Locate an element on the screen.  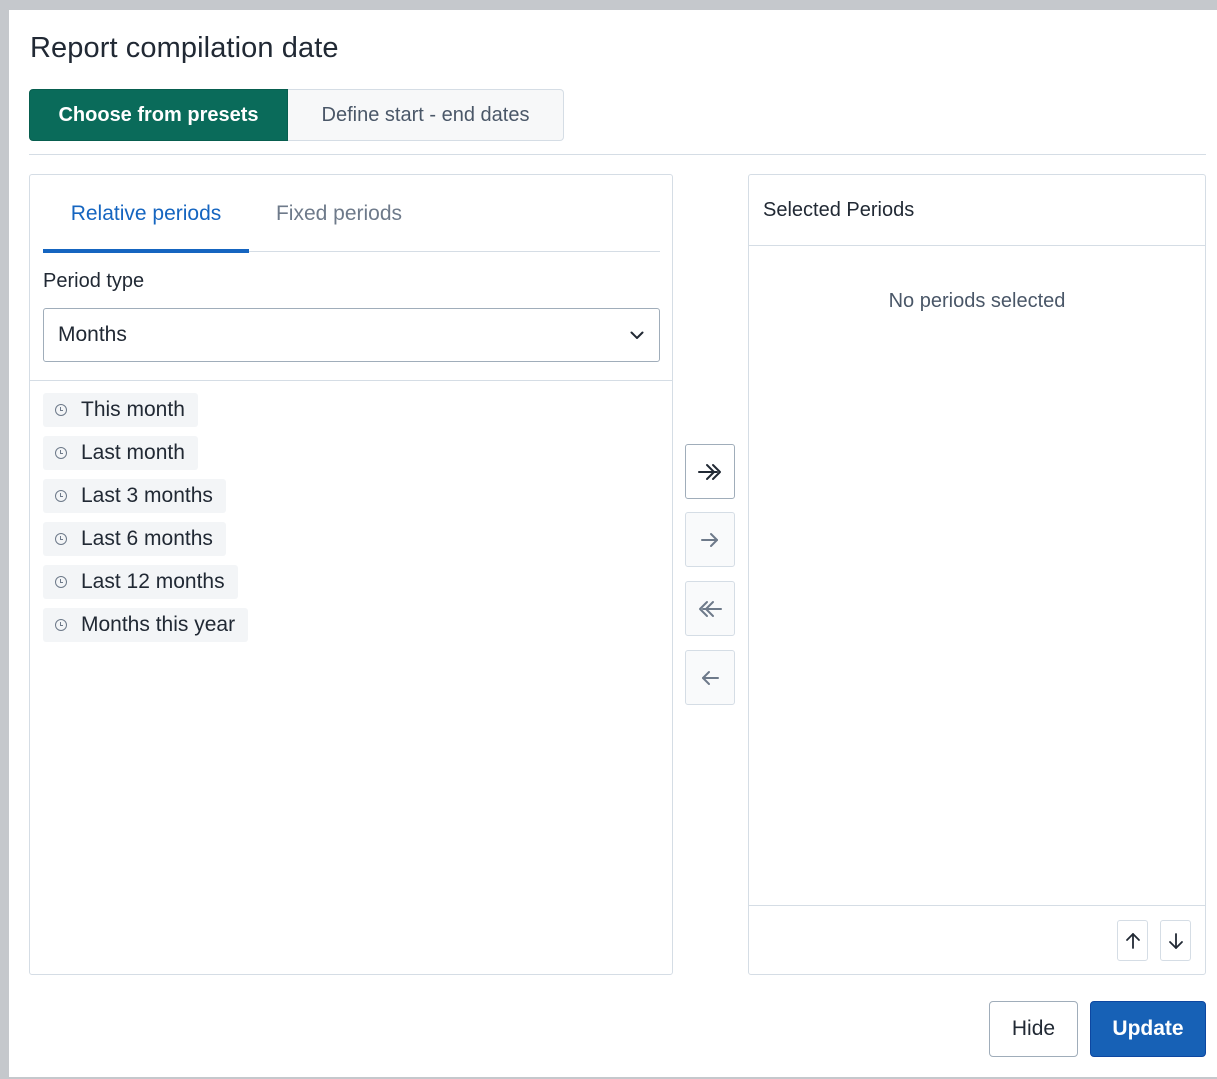
move-up-button is located at coordinates (1132, 940).